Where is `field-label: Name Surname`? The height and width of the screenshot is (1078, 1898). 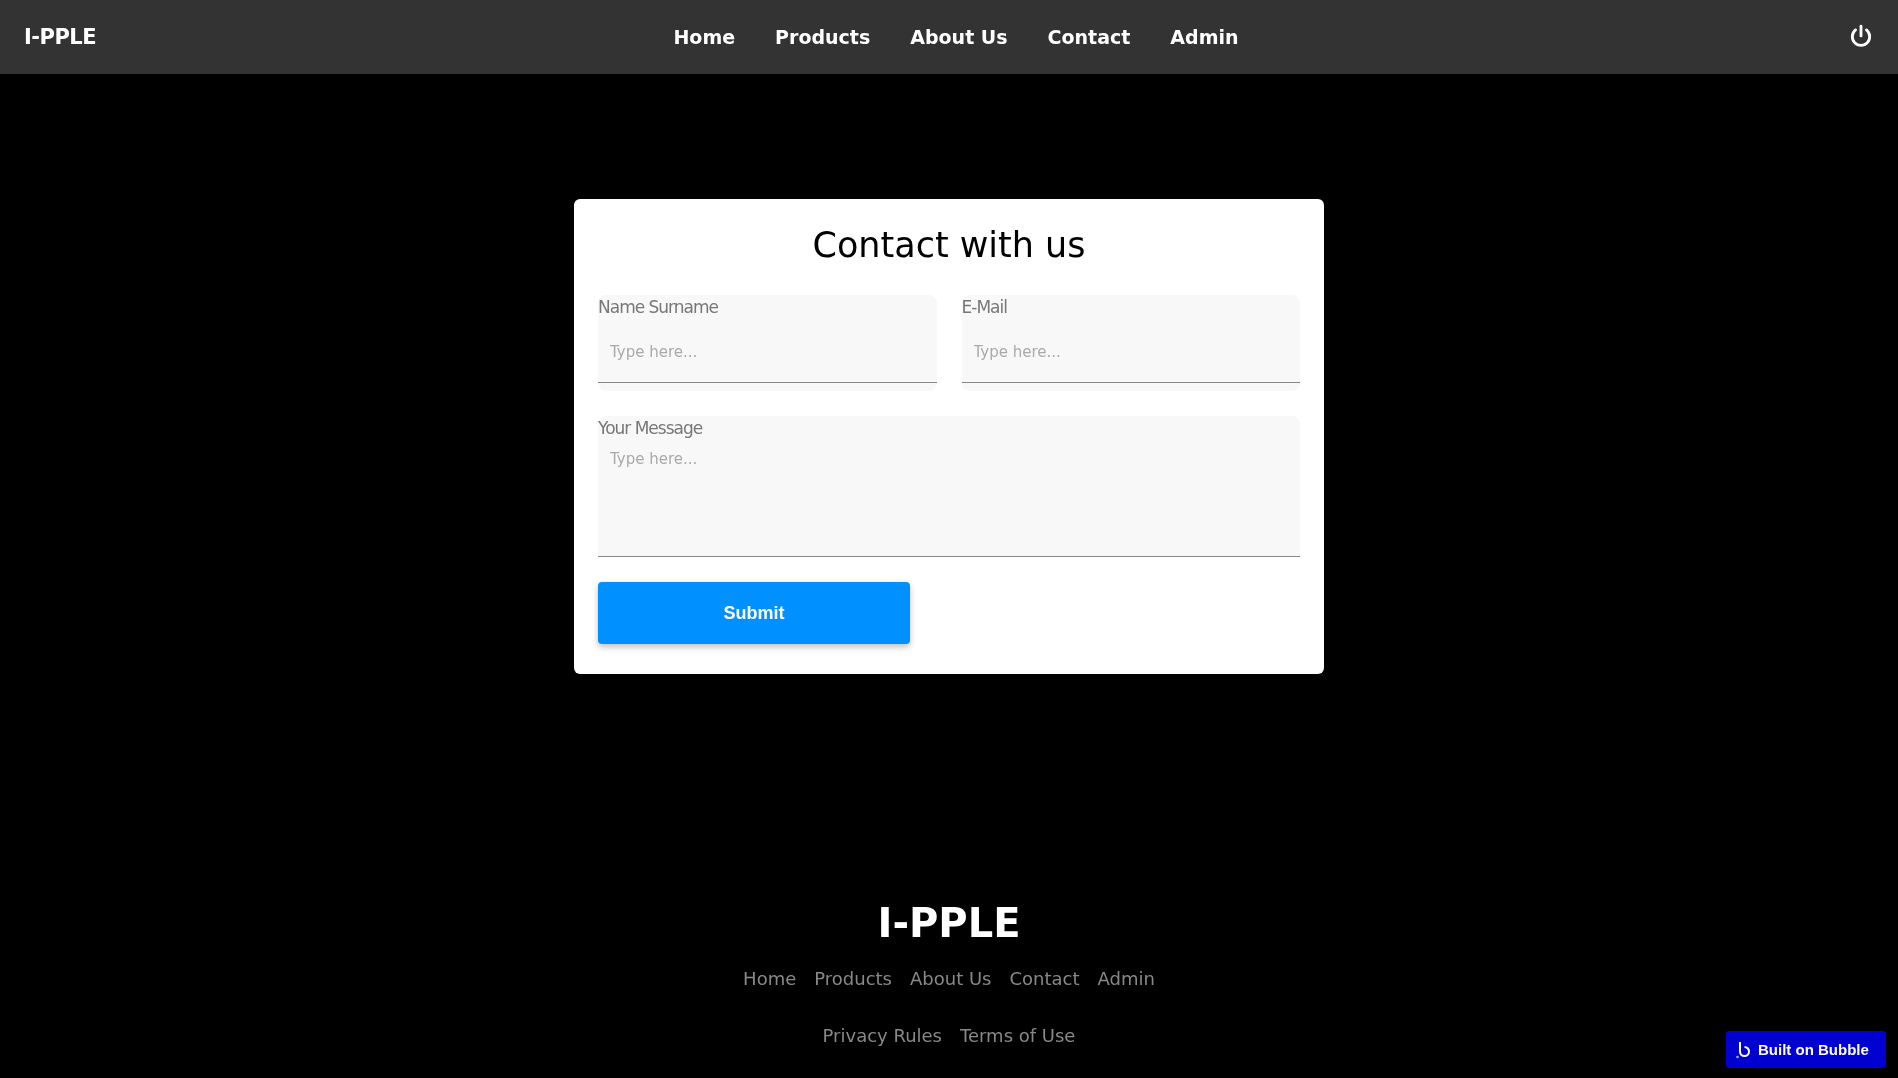 field-label: Name Surname is located at coordinates (658, 306).